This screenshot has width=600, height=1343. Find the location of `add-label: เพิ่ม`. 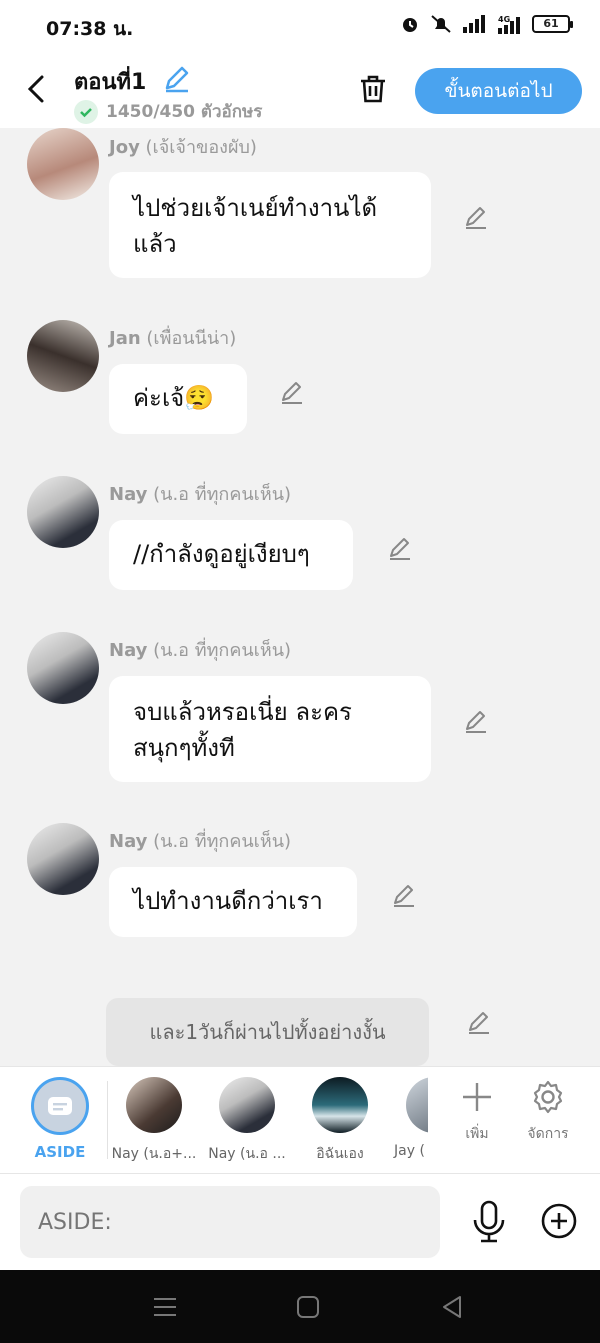

add-label: เพิ่ม is located at coordinates (477, 1134).